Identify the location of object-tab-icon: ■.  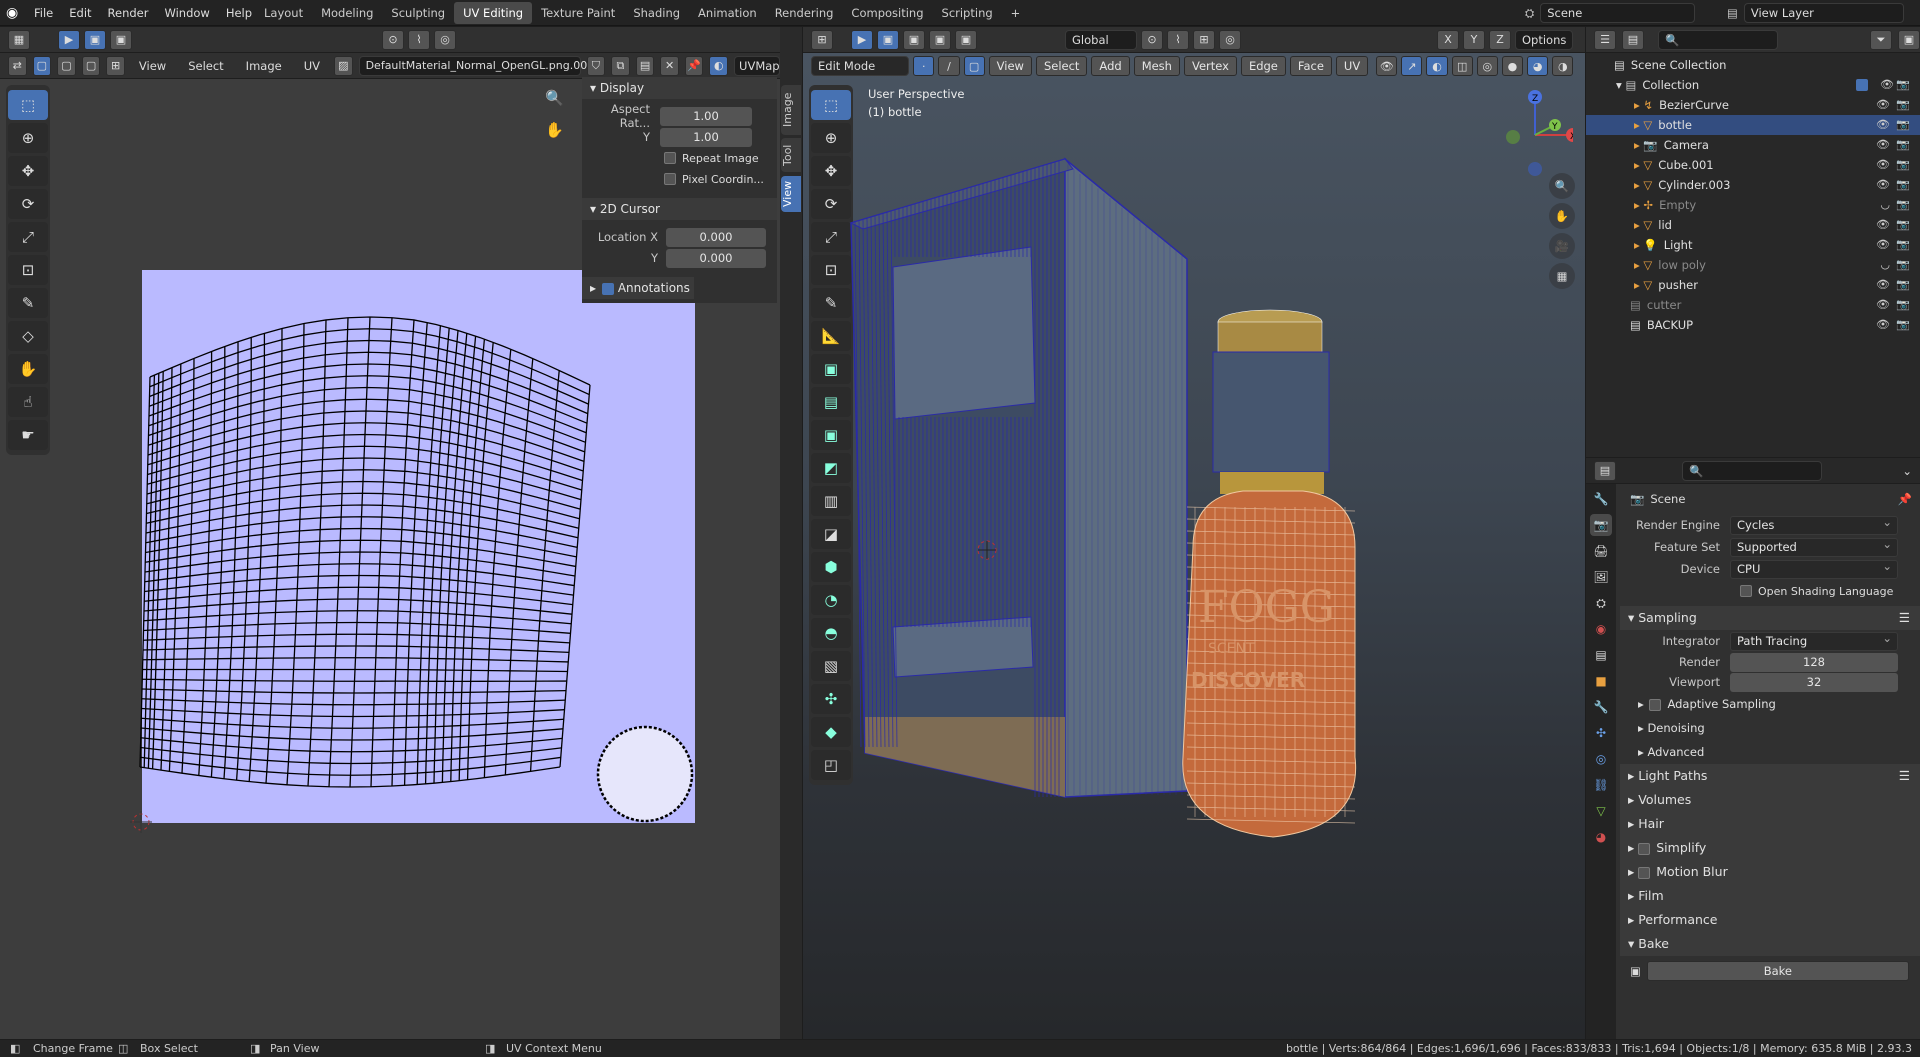
(1601, 681).